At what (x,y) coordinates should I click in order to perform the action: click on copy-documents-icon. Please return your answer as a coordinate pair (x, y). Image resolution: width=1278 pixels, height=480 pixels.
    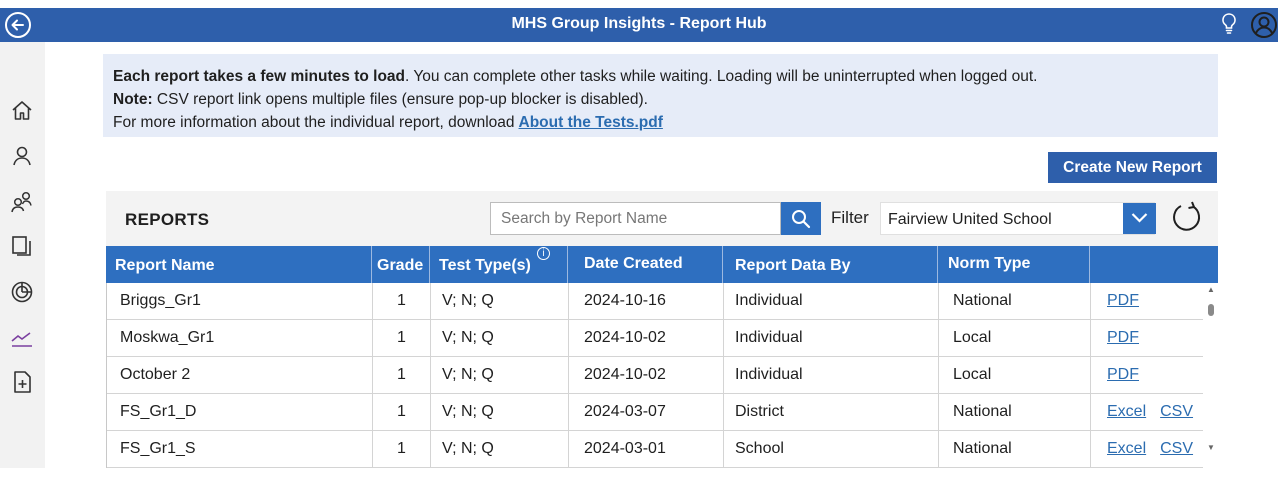
    Looking at the image, I should click on (22, 246).